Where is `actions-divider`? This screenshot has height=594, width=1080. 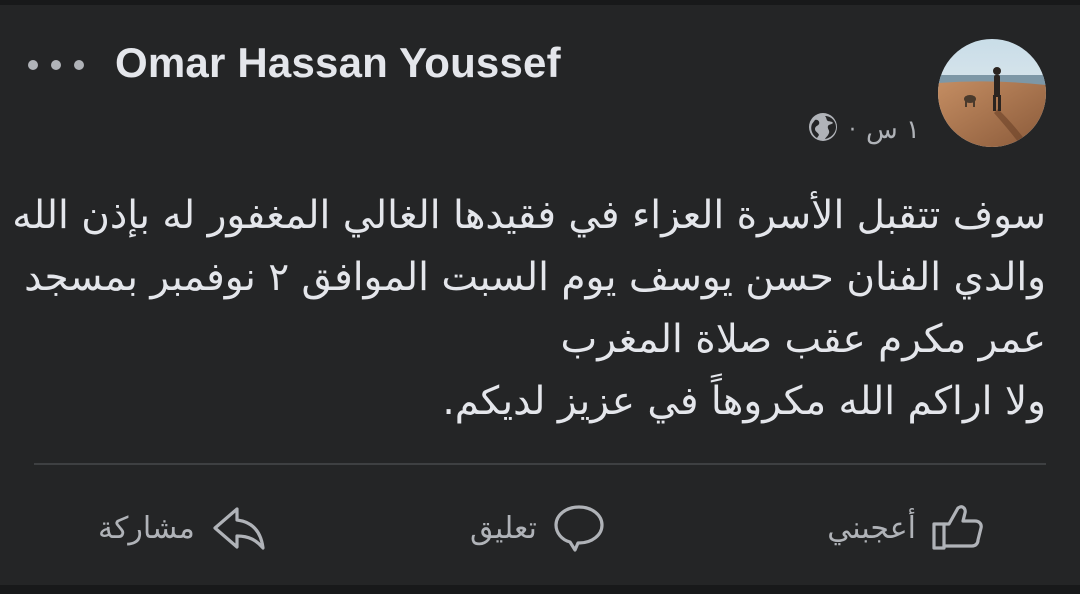 actions-divider is located at coordinates (540, 464).